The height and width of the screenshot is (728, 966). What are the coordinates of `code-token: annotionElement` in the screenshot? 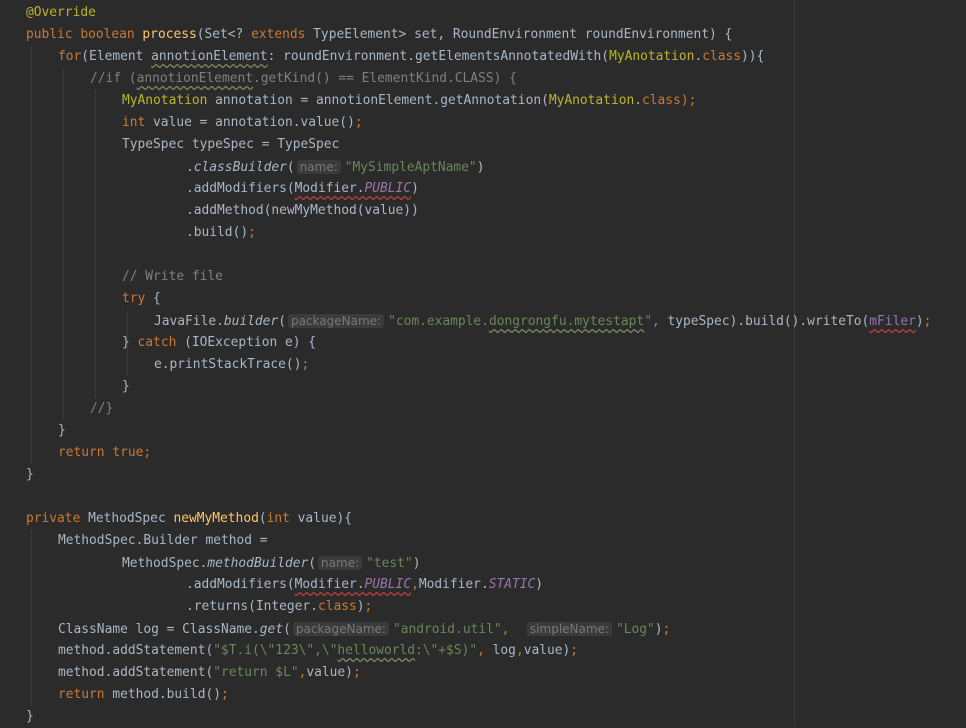 It's located at (194, 78).